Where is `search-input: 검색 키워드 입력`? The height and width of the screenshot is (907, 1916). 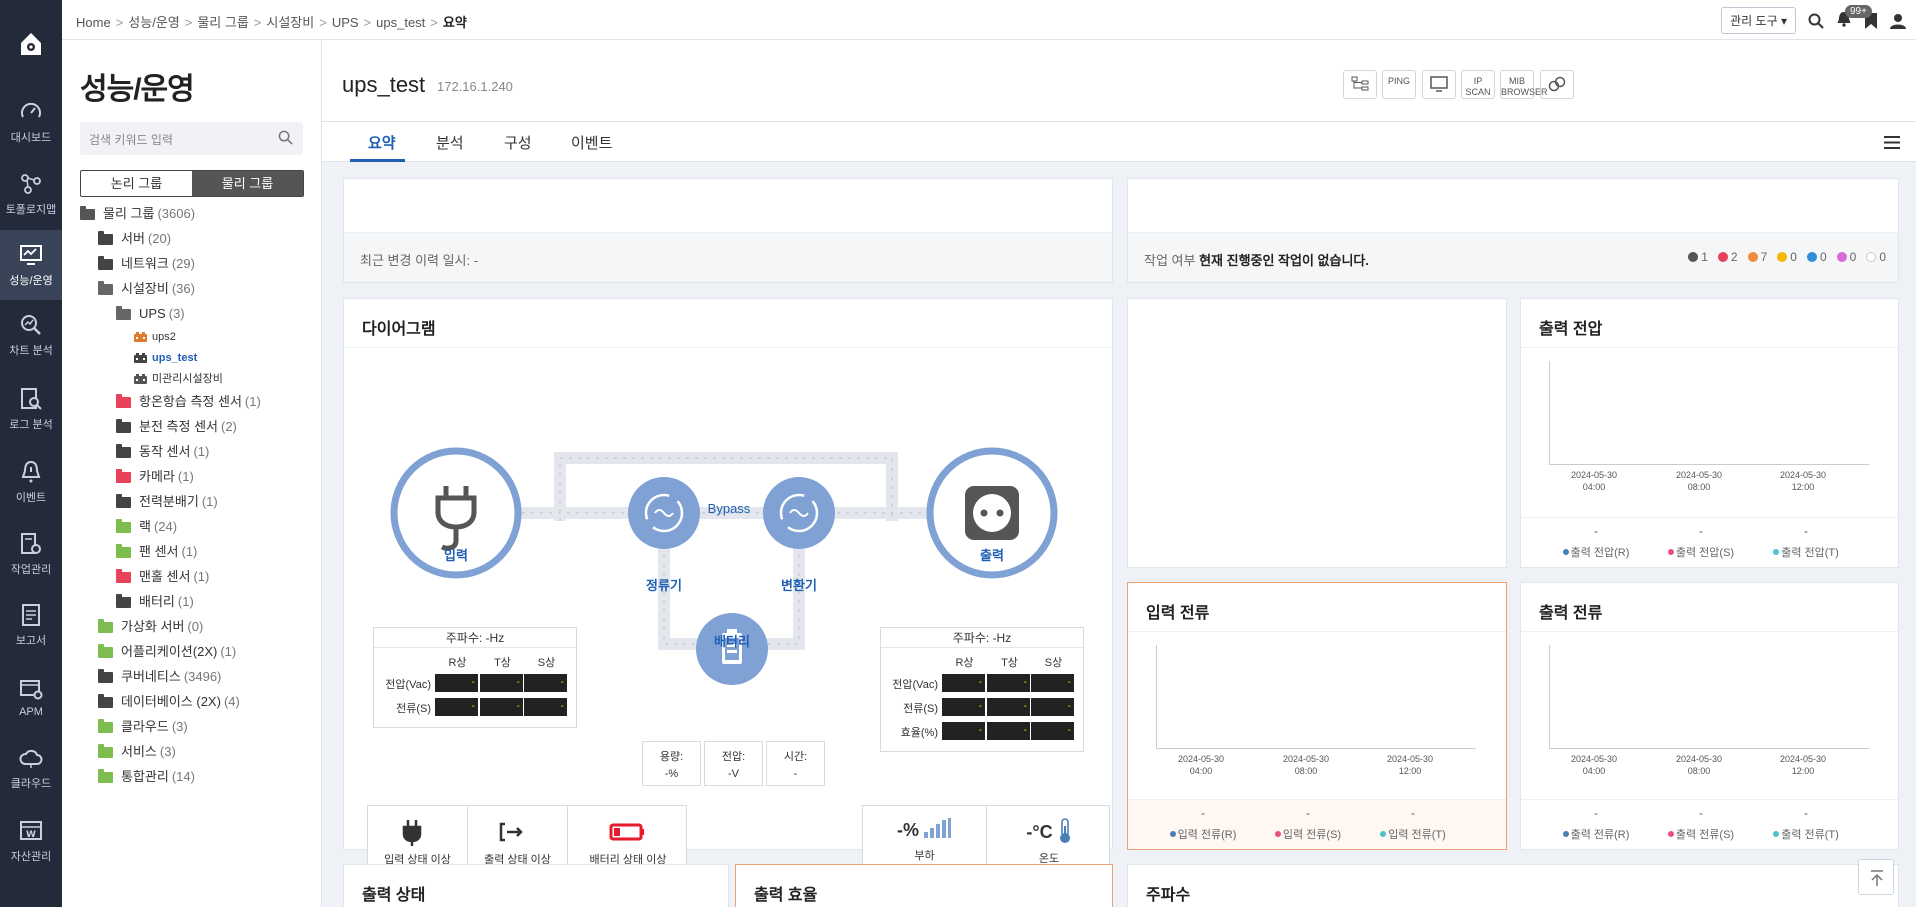
search-input: 검색 키워드 입력 is located at coordinates (191, 138).